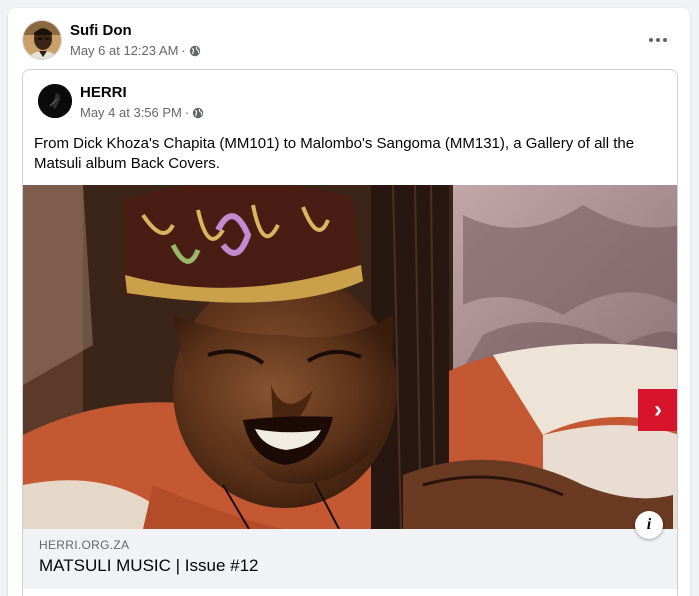 This screenshot has width=699, height=596. Describe the element at coordinates (84, 545) in the screenshot. I see `link-domain: HERRI.ORG.ZA` at that location.